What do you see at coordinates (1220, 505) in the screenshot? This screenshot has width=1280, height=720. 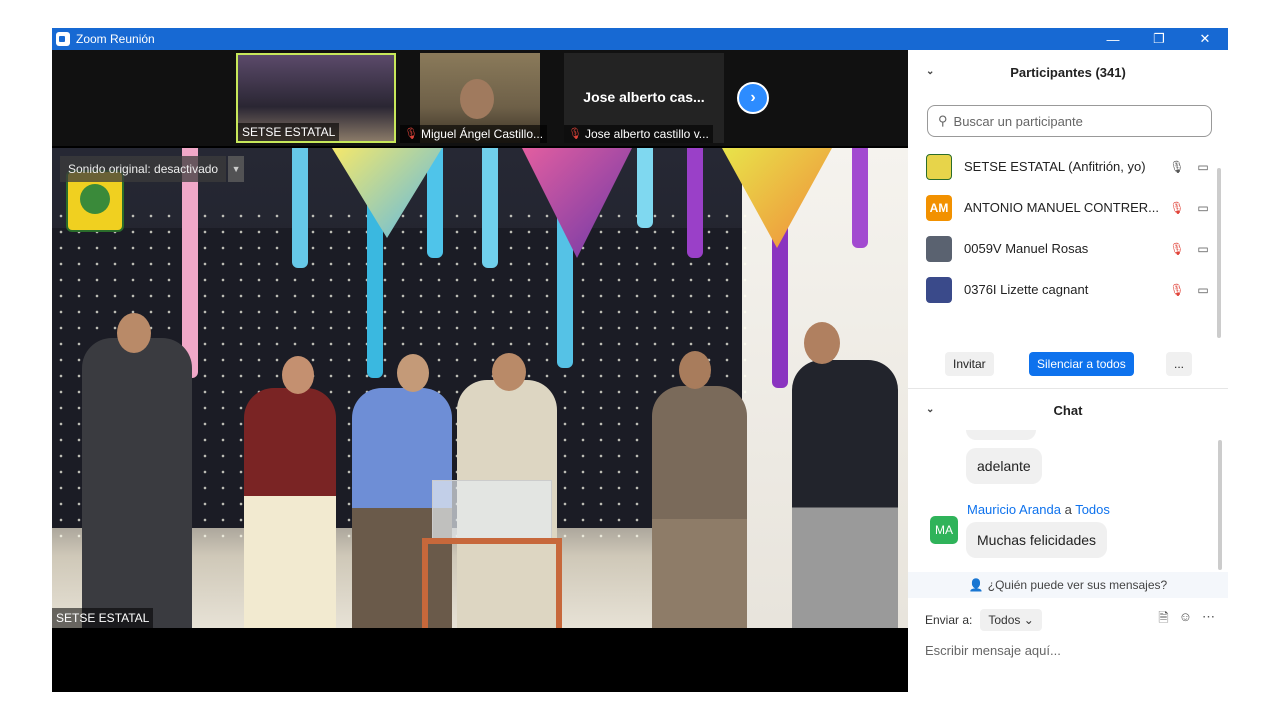 I see `chat-scrollbar` at bounding box center [1220, 505].